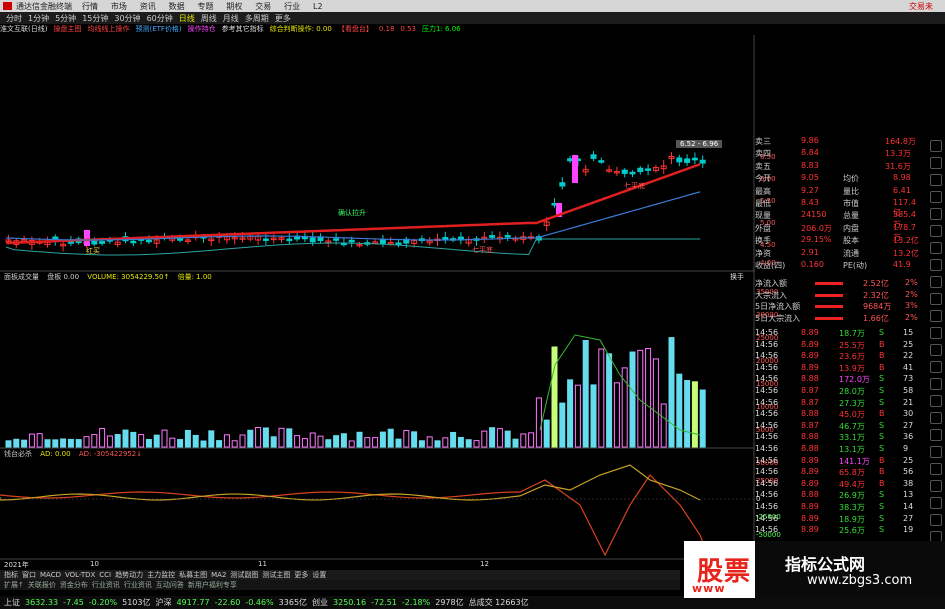  Describe the element at coordinates (193, 575) in the screenshot. I see `tab: 私募主图` at that location.